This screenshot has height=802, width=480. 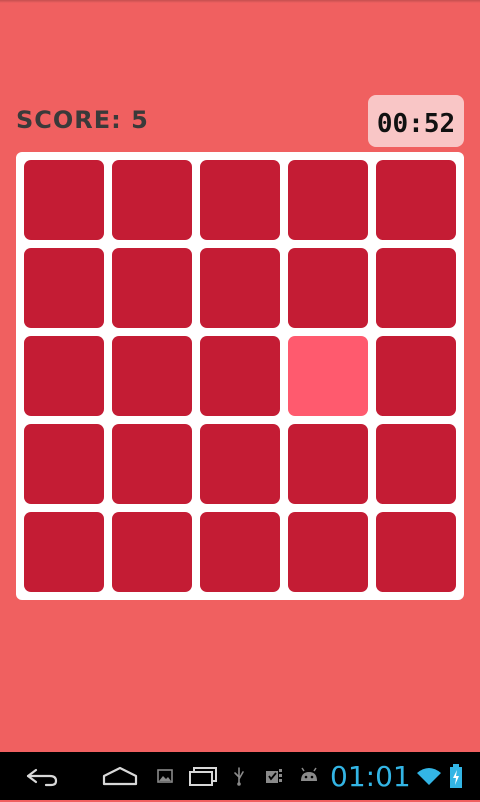 I want to click on timer-box: 00:52, so click(x=416, y=121).